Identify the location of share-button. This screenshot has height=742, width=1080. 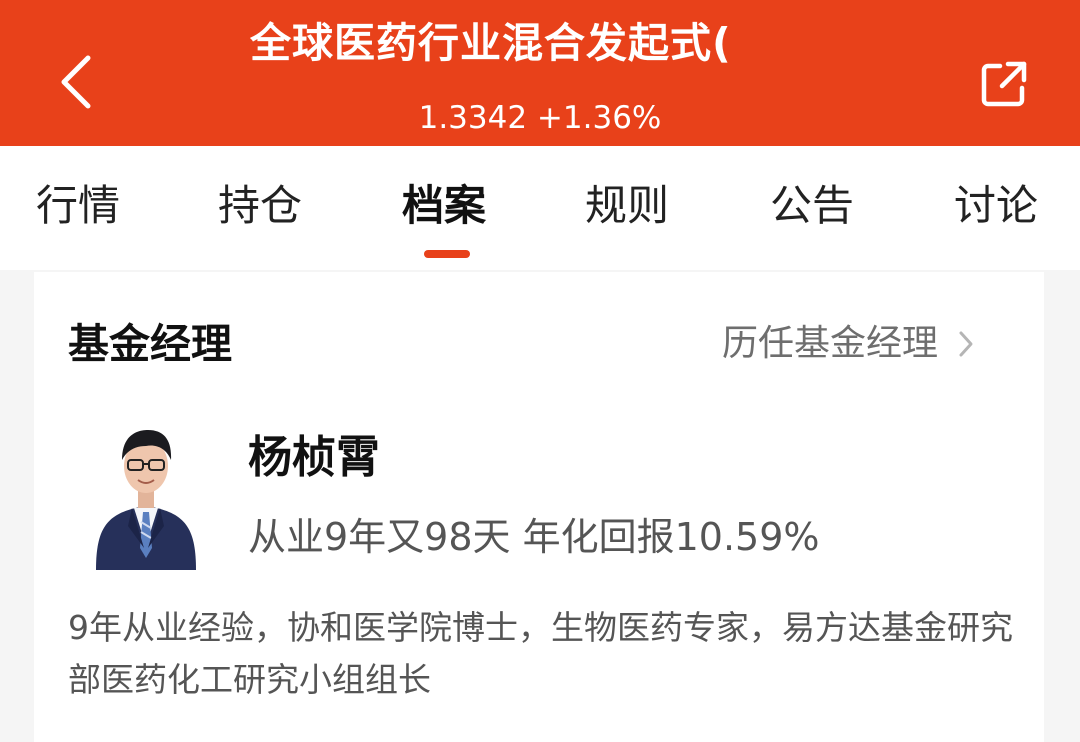
(1004, 84).